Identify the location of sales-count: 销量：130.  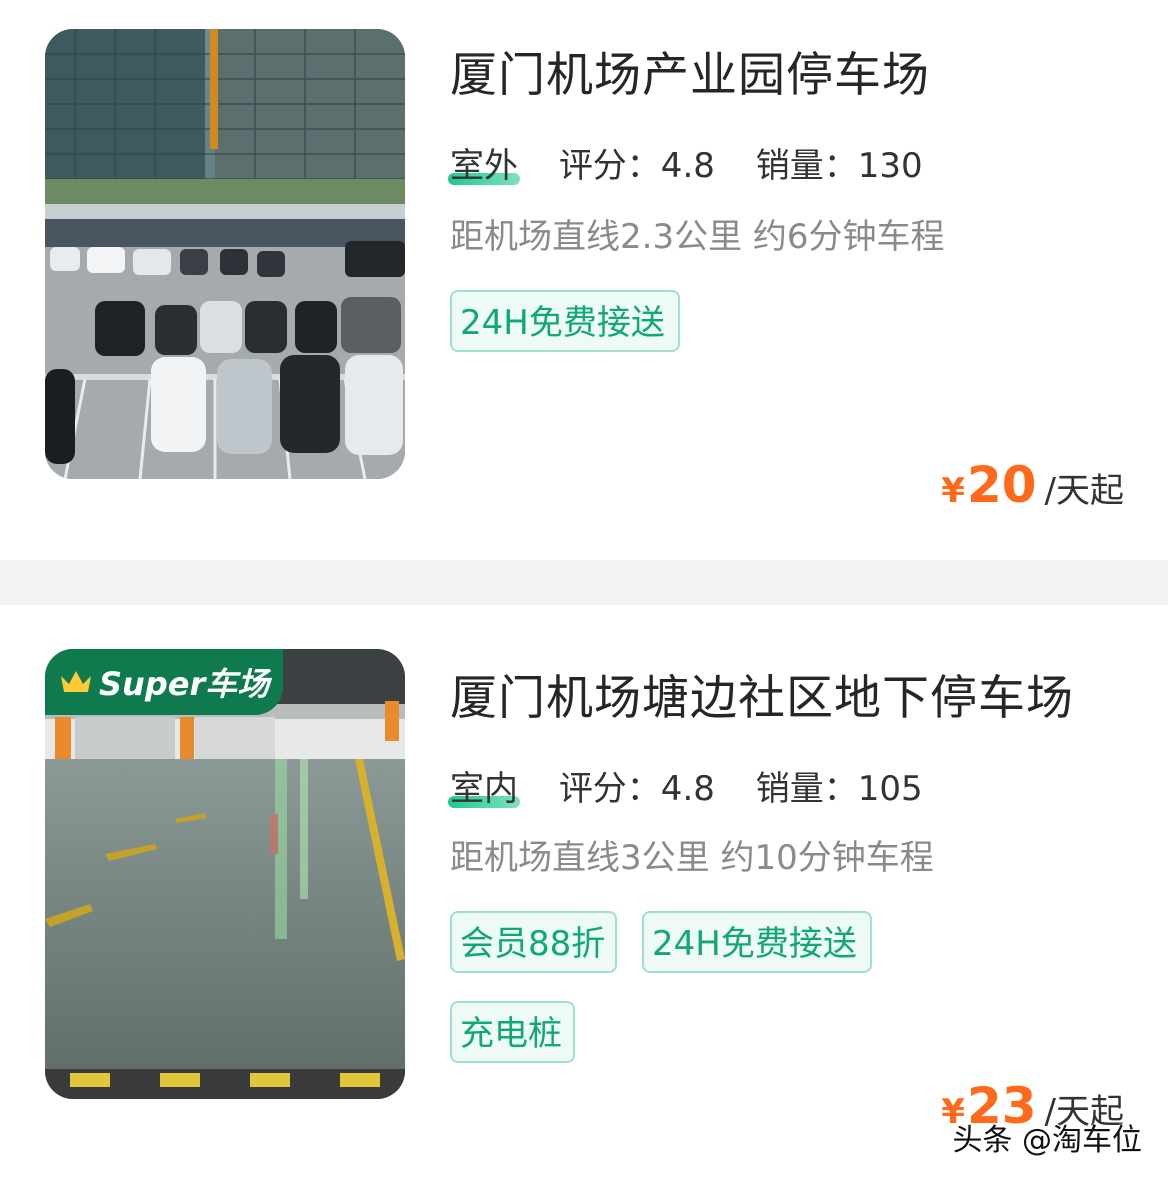
(839, 166).